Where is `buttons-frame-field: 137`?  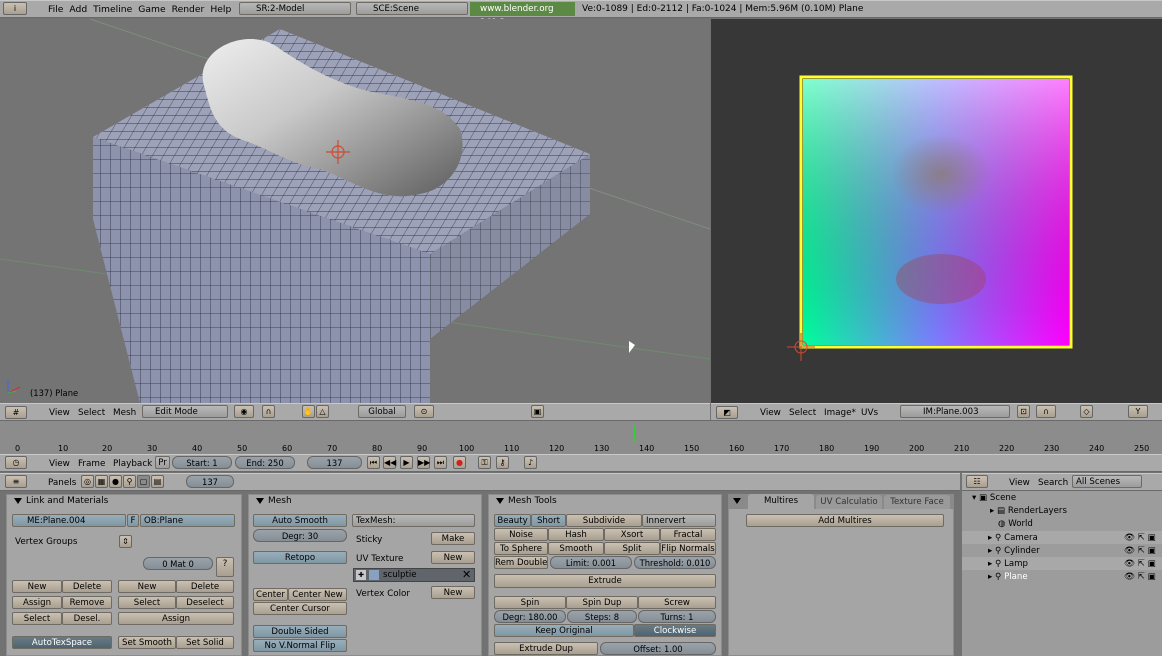
buttons-frame-field: 137 is located at coordinates (210, 481).